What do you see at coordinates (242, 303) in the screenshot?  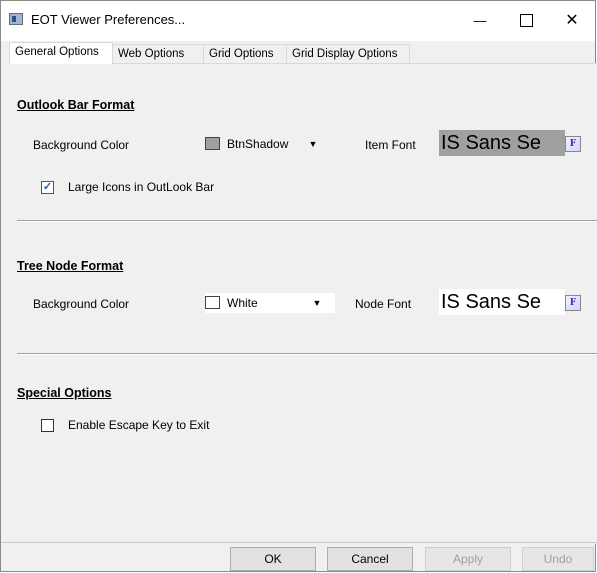 I see `tree-bg-color-value: White` at bounding box center [242, 303].